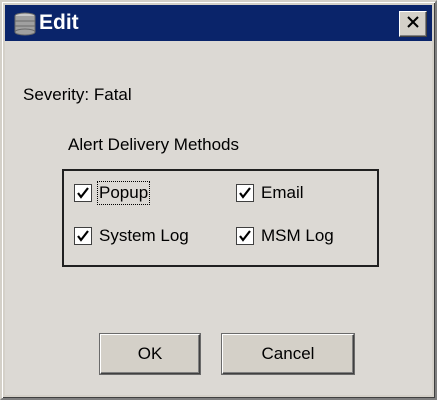  Describe the element at coordinates (25, 24) in the screenshot. I see `database-icon` at that location.